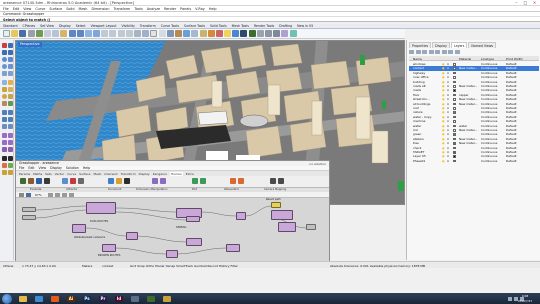 This screenshot has height=304, width=540. I want to click on menu-item-help: Help, so click(213, 9).